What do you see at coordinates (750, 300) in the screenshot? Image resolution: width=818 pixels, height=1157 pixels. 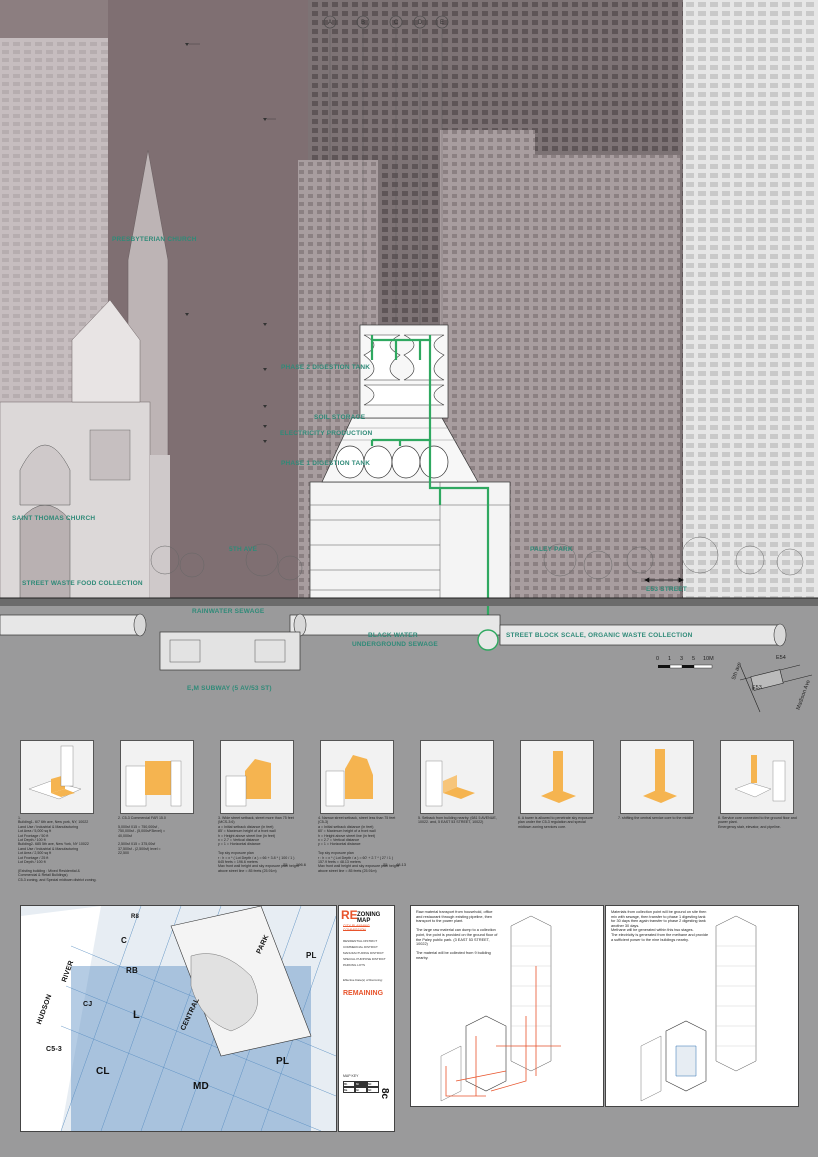 I see `right-tower` at bounding box center [750, 300].